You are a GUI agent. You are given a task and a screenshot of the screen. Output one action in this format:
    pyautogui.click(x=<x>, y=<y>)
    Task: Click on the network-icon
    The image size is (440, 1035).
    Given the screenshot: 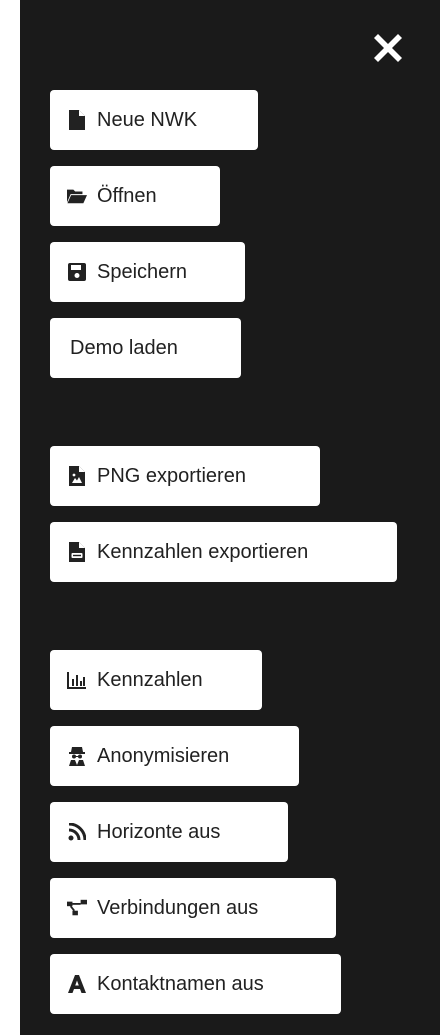 What is the action you would take?
    pyautogui.click(x=77, y=908)
    